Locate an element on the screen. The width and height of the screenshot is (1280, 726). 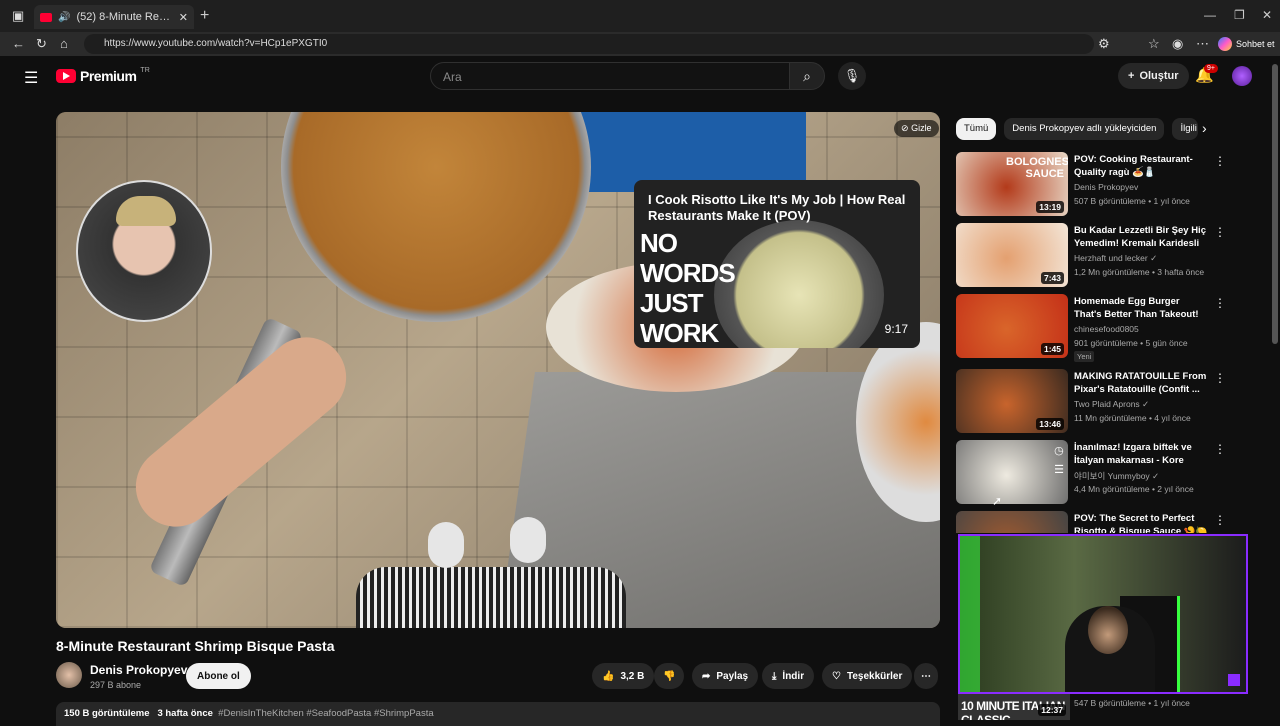
menu-icon: ☰ is located at coordinates (31, 78).